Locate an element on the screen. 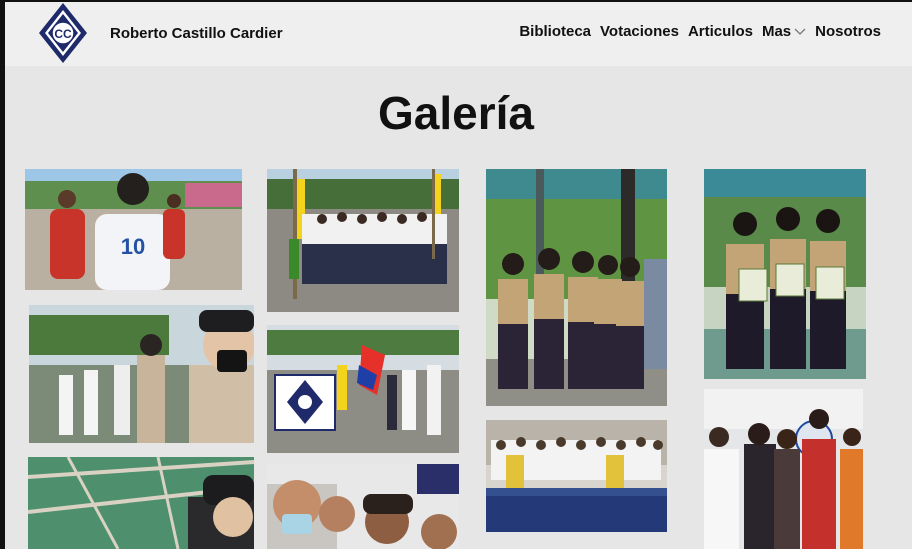 Image resolution: width=912 pixels, height=549 pixels. gallery-photo-students-caps is located at coordinates (141, 374).